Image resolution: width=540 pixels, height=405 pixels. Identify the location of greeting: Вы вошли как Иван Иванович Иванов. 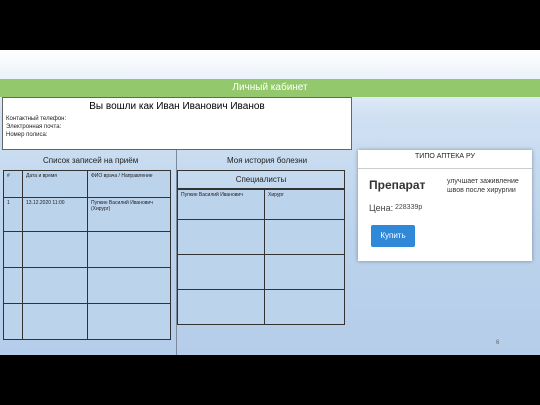
(177, 106).